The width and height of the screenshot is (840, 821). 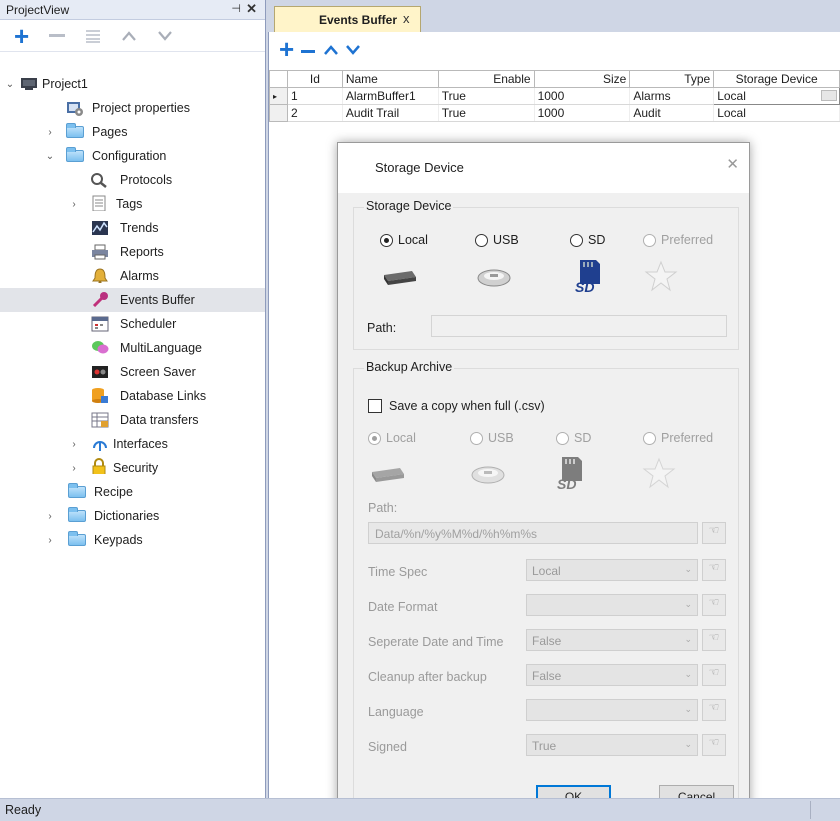 What do you see at coordinates (678, 240) in the screenshot?
I see `storage-radio-preferred: Preferred` at bounding box center [678, 240].